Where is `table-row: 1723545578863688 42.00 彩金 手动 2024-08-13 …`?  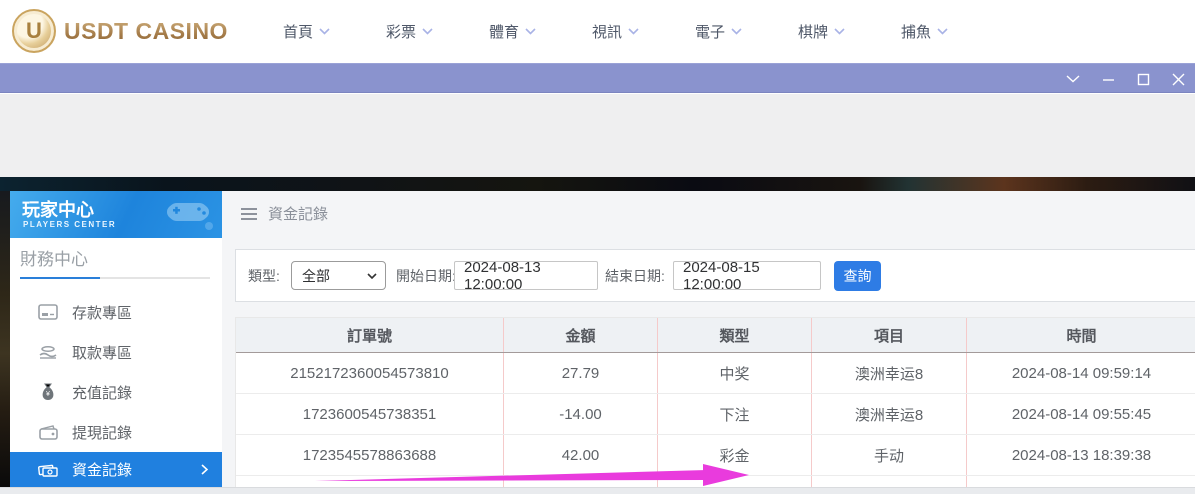 table-row: 1723545578863688 42.00 彩金 手动 2024-08-13 … is located at coordinates (715, 455).